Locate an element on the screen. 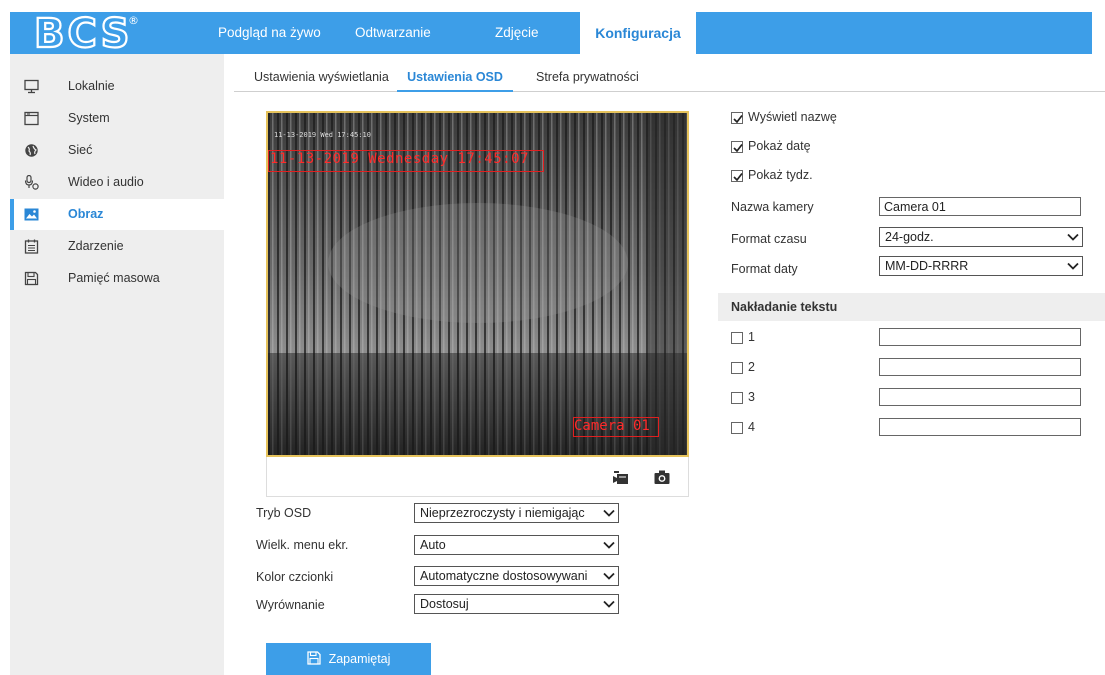  sidebar-item-label: System is located at coordinates (89, 118).